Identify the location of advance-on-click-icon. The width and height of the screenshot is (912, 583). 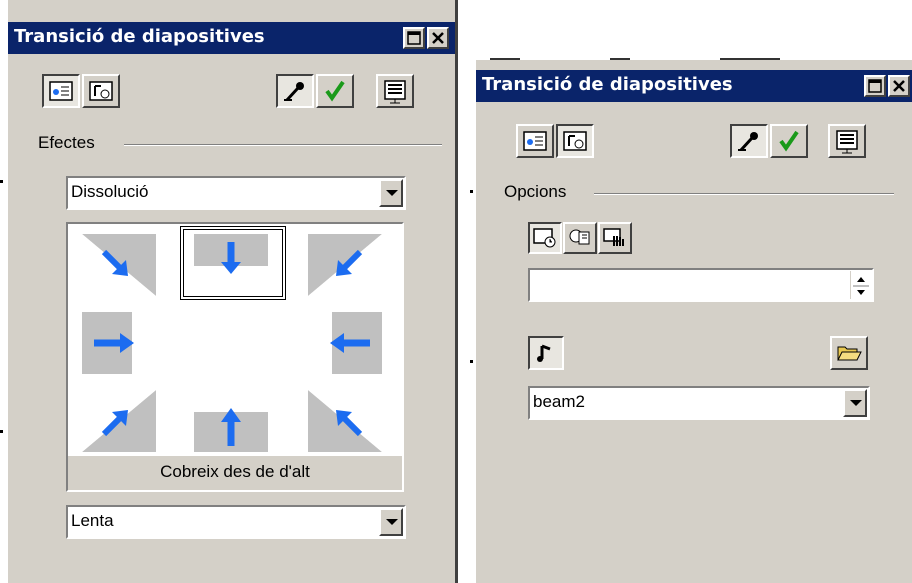
(579, 237).